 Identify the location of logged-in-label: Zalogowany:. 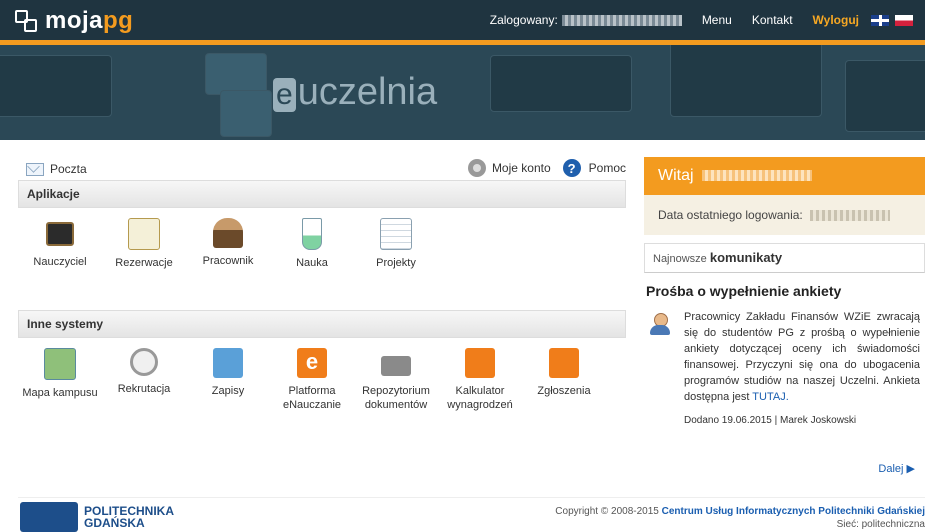
(523, 20).